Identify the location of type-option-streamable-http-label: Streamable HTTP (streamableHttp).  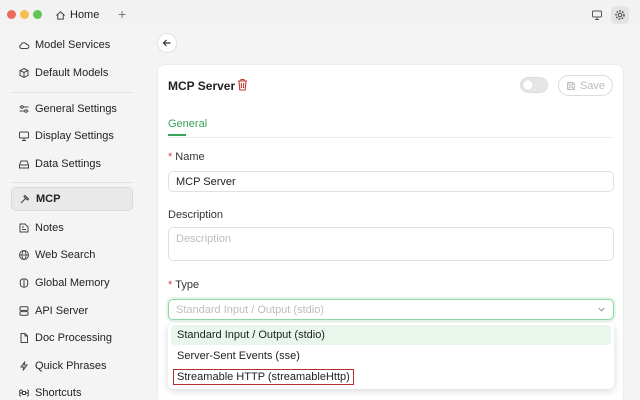
(263, 377).